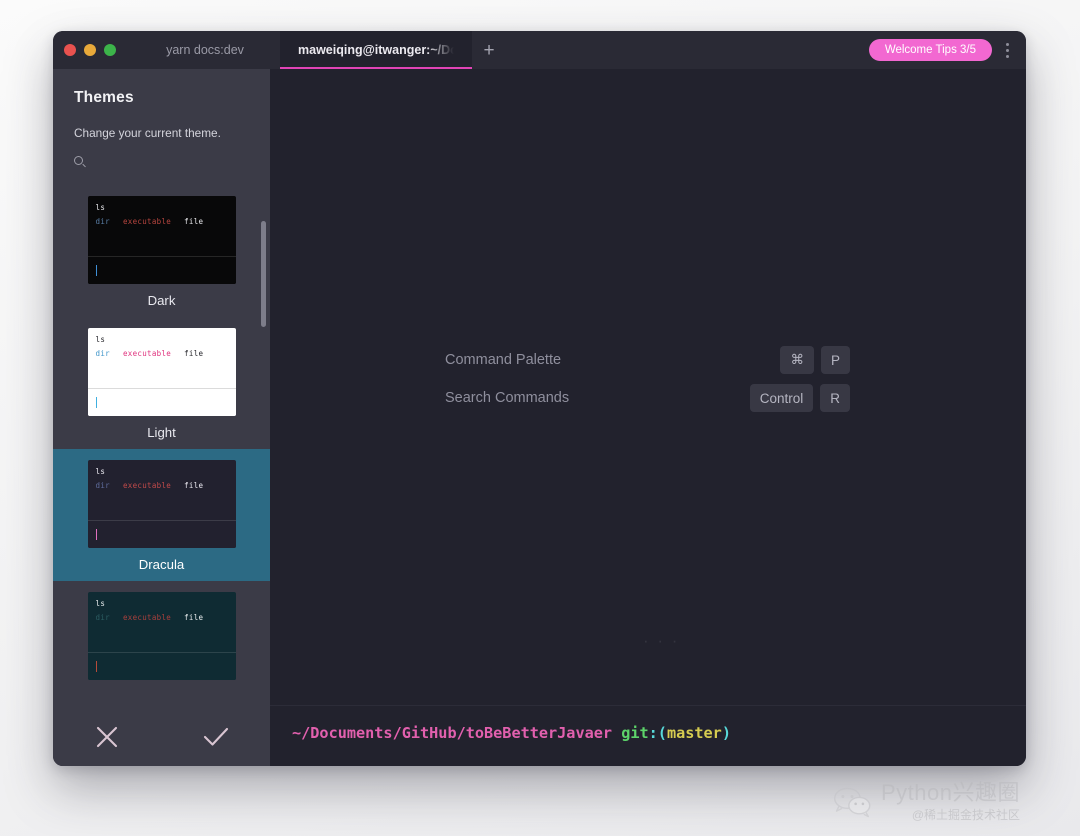  I want to click on wechat-icon, so click(852, 802).